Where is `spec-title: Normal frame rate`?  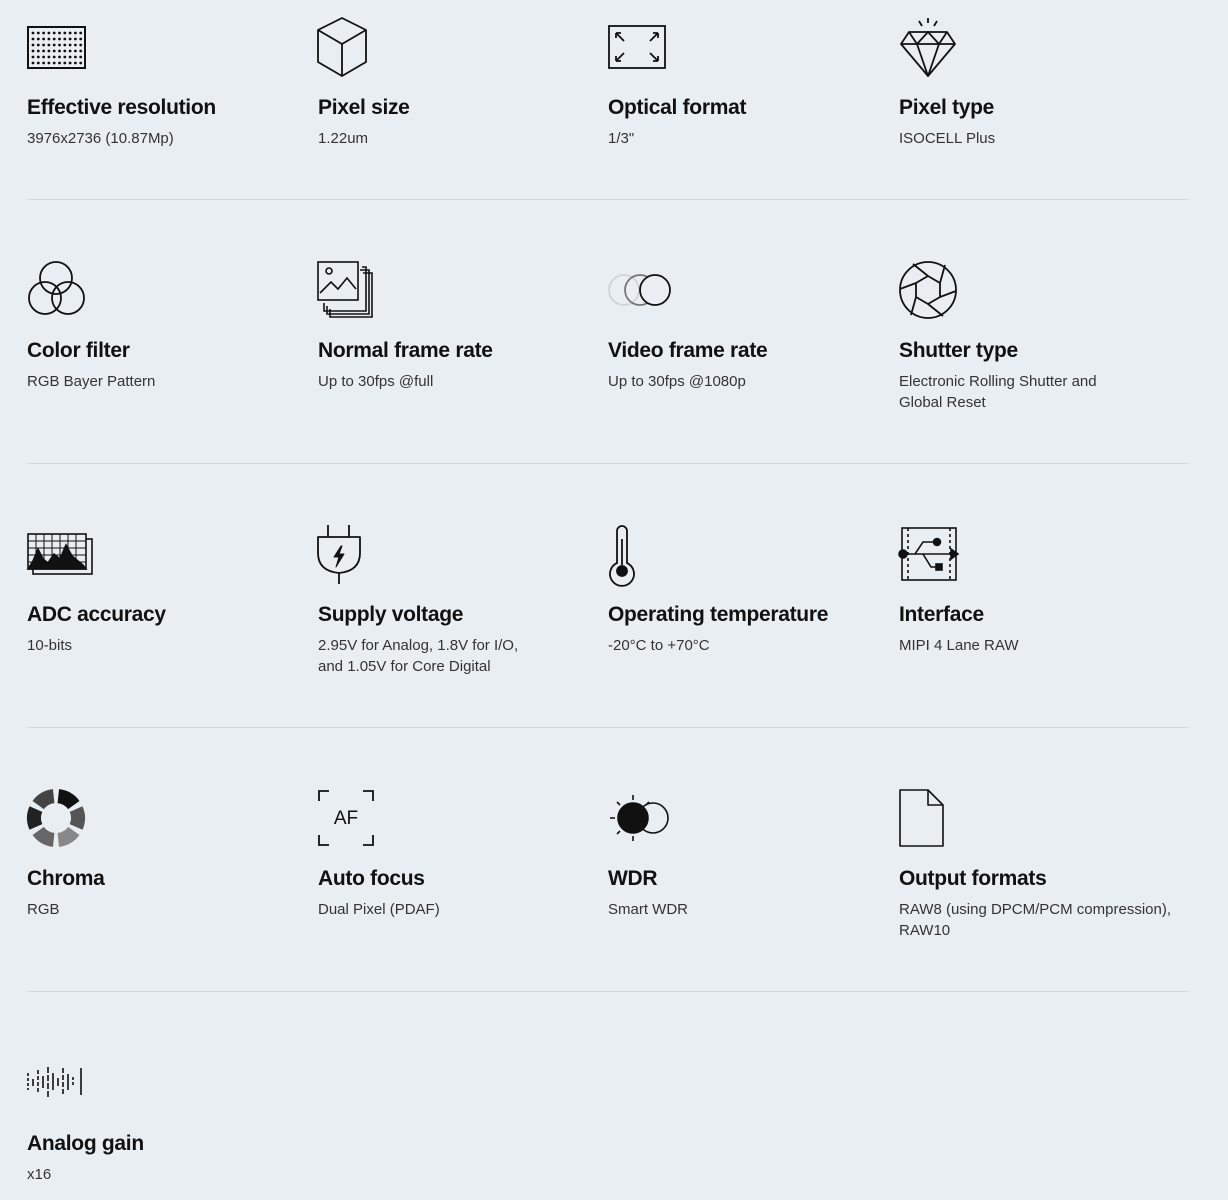 spec-title: Normal frame rate is located at coordinates (405, 350).